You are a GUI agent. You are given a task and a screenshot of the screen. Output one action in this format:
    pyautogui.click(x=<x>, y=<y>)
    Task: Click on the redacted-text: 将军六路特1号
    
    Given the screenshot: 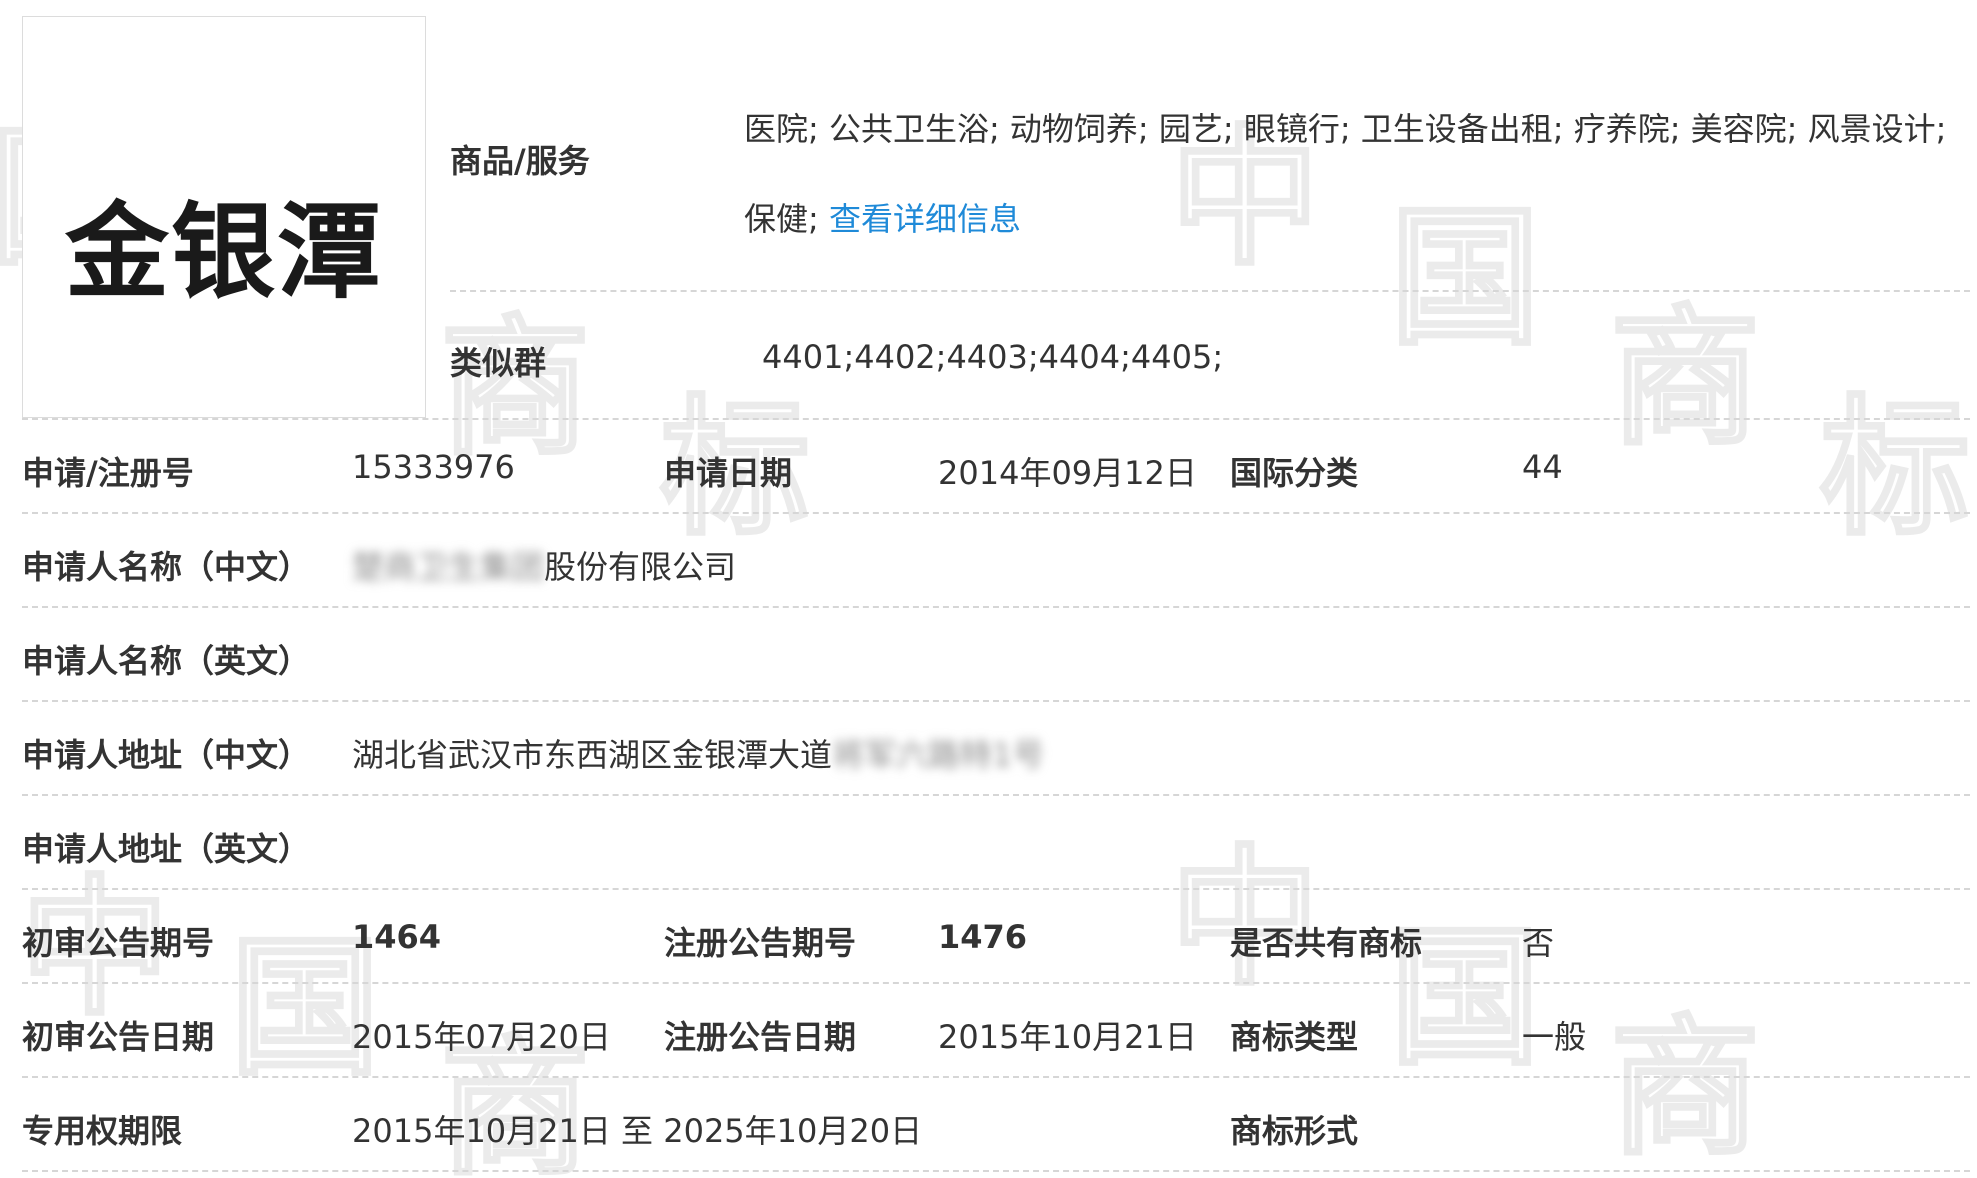 What is the action you would take?
    pyautogui.click(x=938, y=755)
    